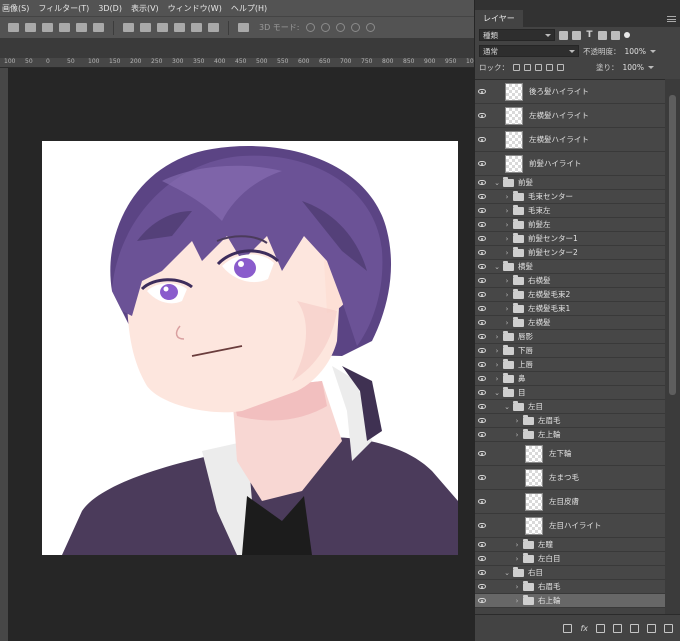 This screenshot has height=641, width=680. What do you see at coordinates (570, 601) in the screenshot?
I see `layer-group-row: › 右上輪` at bounding box center [570, 601].